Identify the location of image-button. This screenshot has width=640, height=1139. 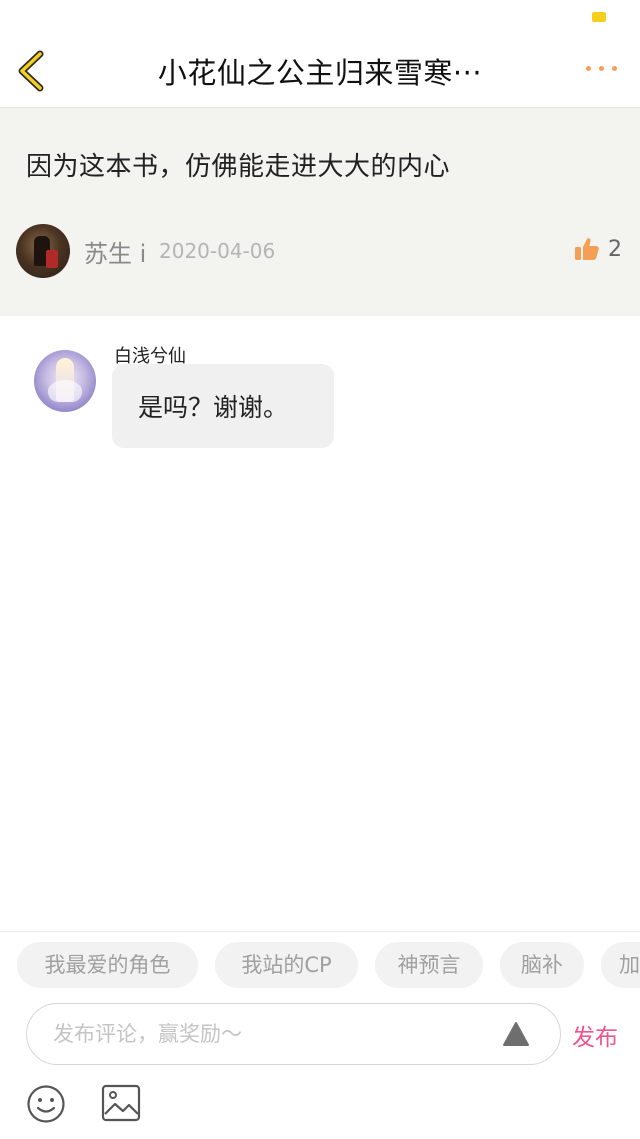
(121, 1103).